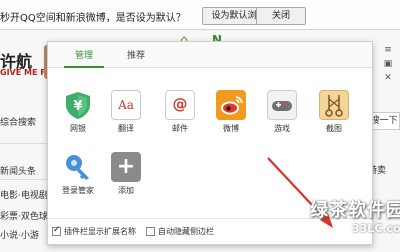 This screenshot has width=400, height=252. Describe the element at coordinates (355, 210) in the screenshot. I see `watermark-text: 绿茶软件园` at that location.